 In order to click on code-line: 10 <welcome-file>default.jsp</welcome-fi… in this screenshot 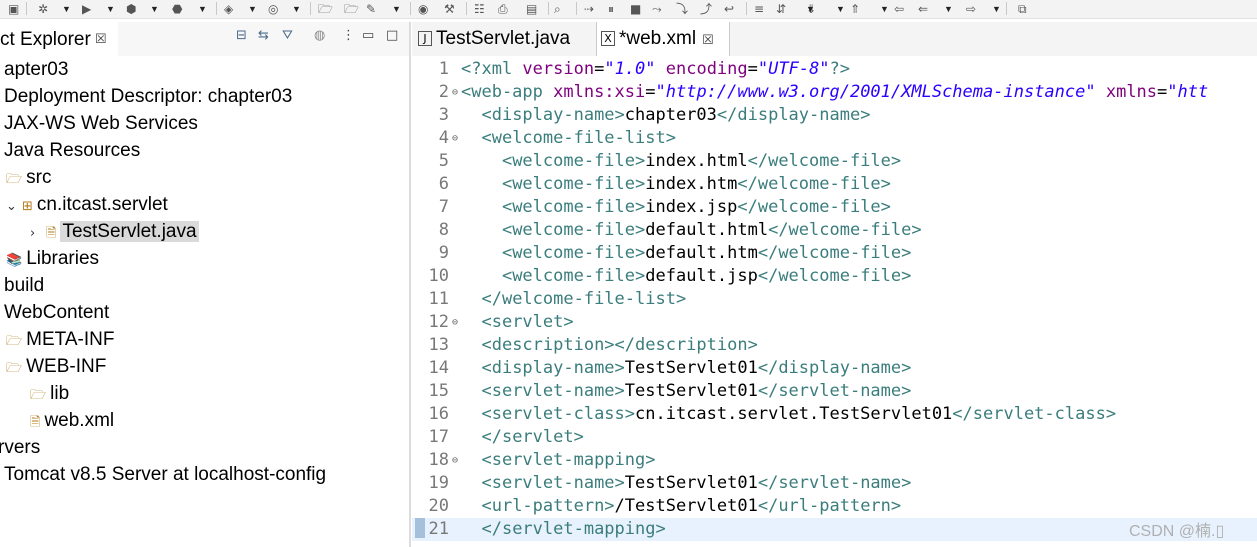, I will do `click(834, 276)`.